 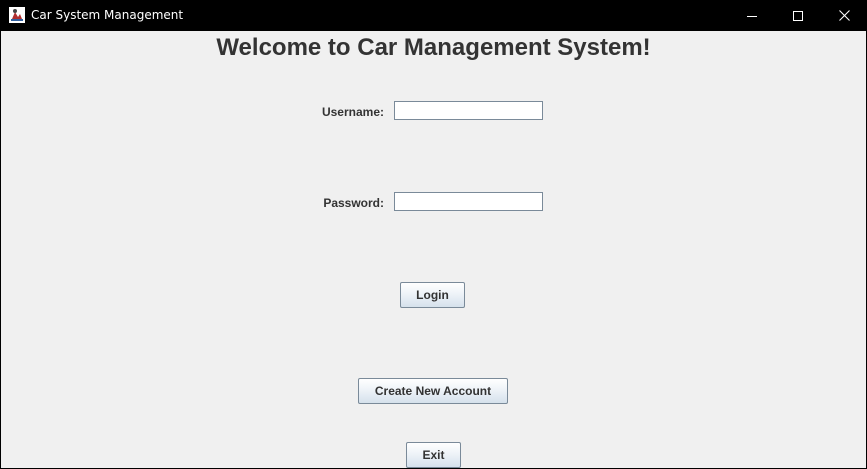 What do you see at coordinates (433, 455) in the screenshot?
I see `exit-button: Exit` at bounding box center [433, 455].